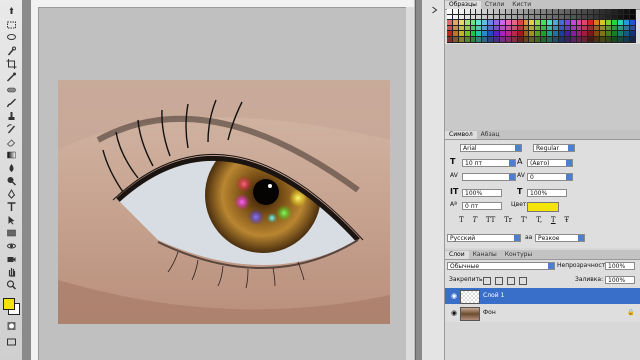  I want to click on shape-tool-icon, so click(11, 232).